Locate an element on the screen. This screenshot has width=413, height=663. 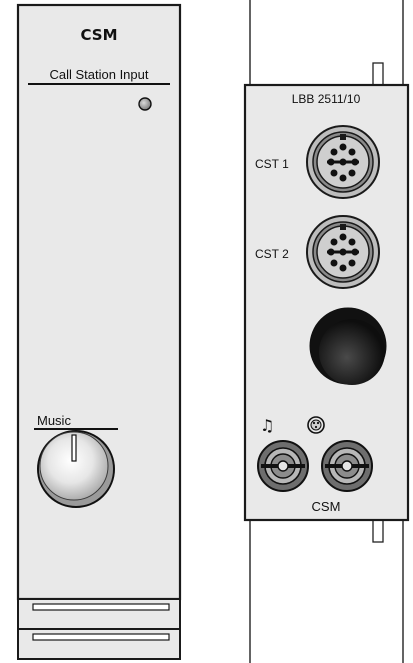
indicator-led is located at coordinates (145, 104).